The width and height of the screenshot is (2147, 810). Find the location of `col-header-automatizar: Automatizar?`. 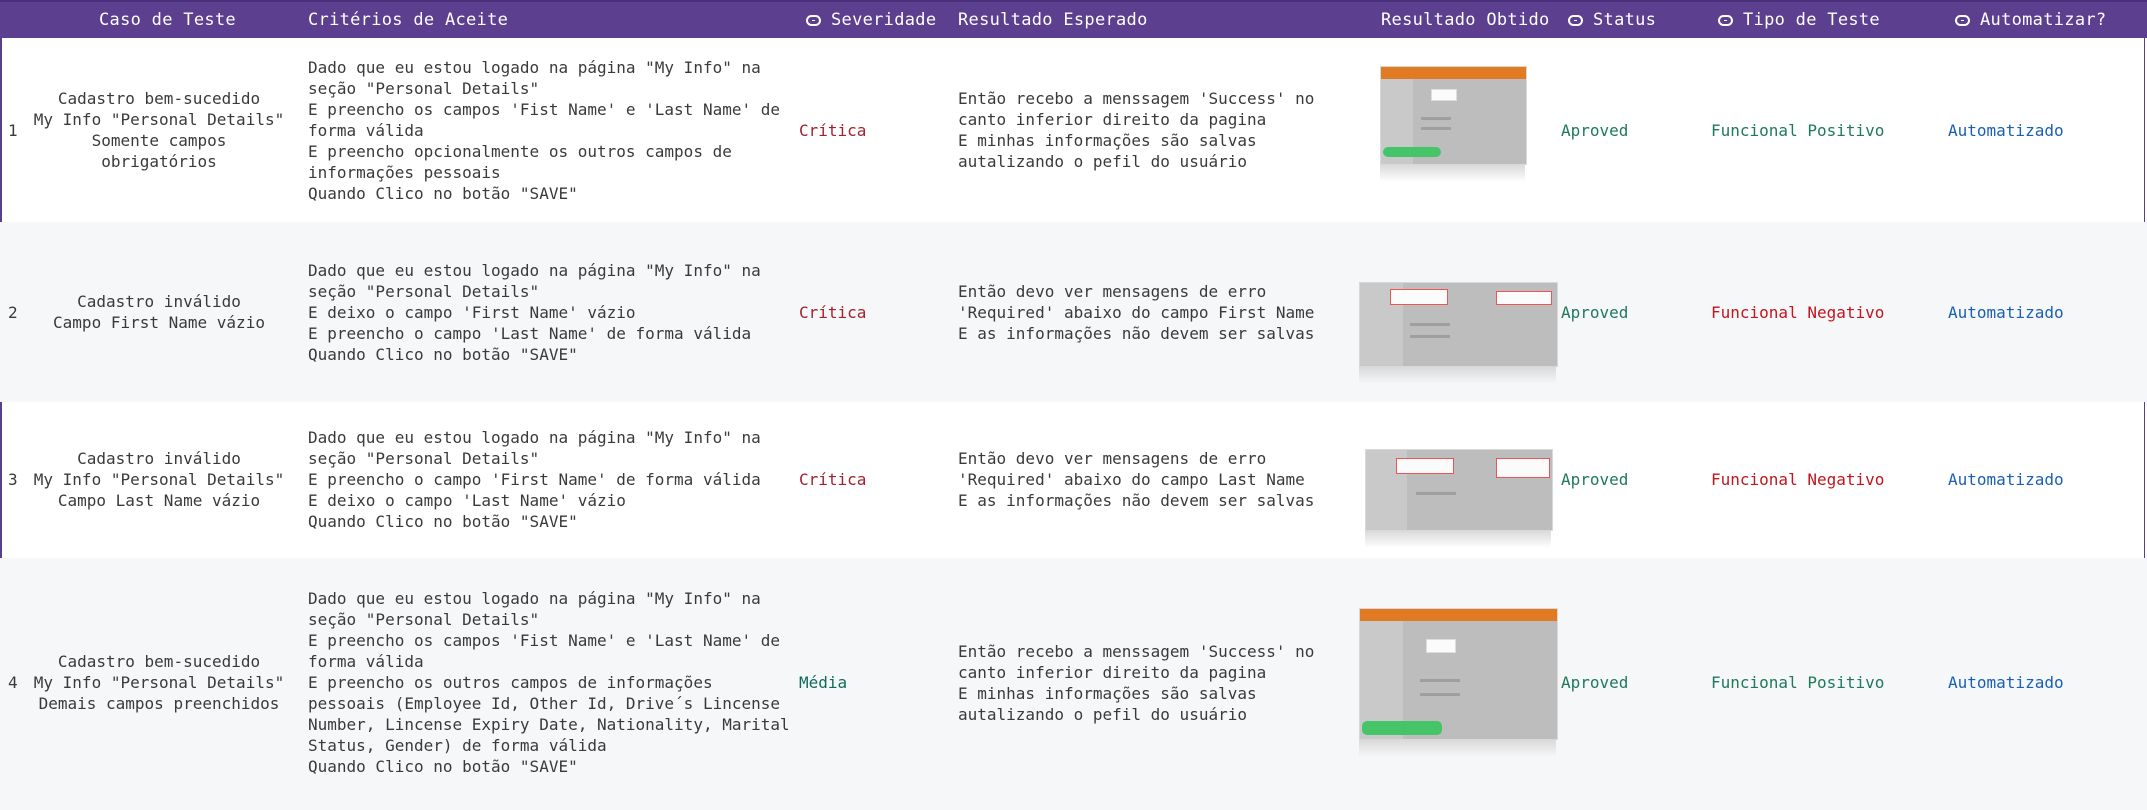

col-header-automatizar: Automatizar? is located at coordinates (2030, 20).